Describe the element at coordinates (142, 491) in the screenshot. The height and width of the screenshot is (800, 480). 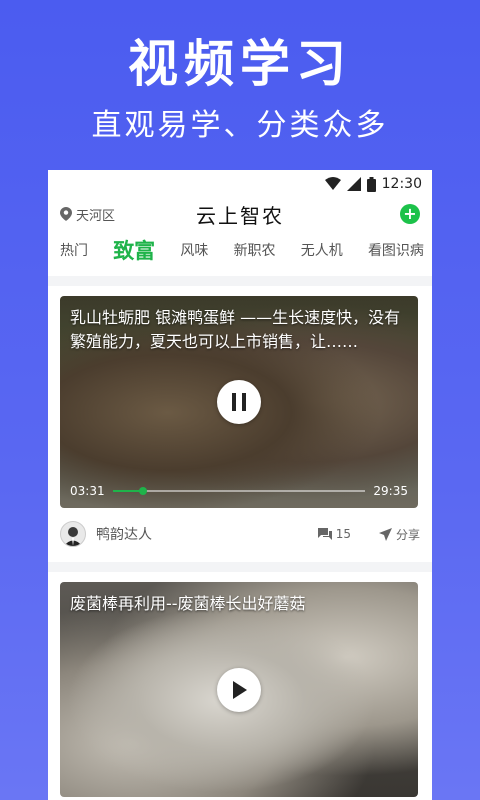
I see `progress-thumb` at that location.